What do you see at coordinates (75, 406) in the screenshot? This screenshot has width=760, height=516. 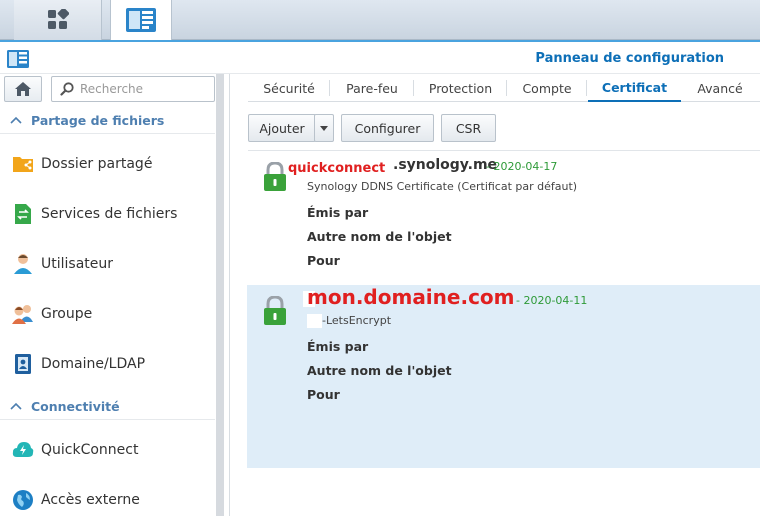 I see `section-label: Connectivité` at bounding box center [75, 406].